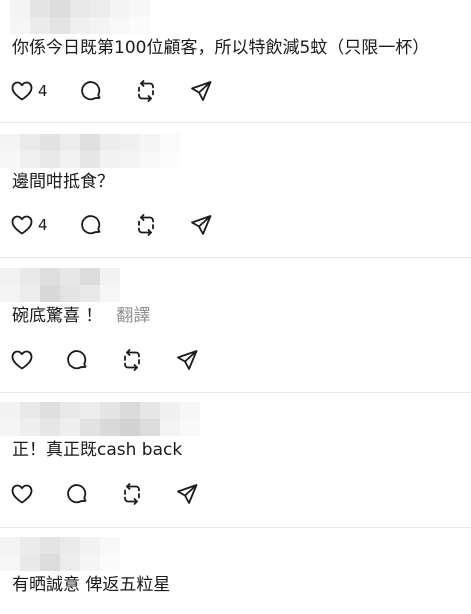 Image resolution: width=471 pixels, height=614 pixels. I want to click on reply-text: 碗底驚喜 ！ 翻譯, so click(81, 316).